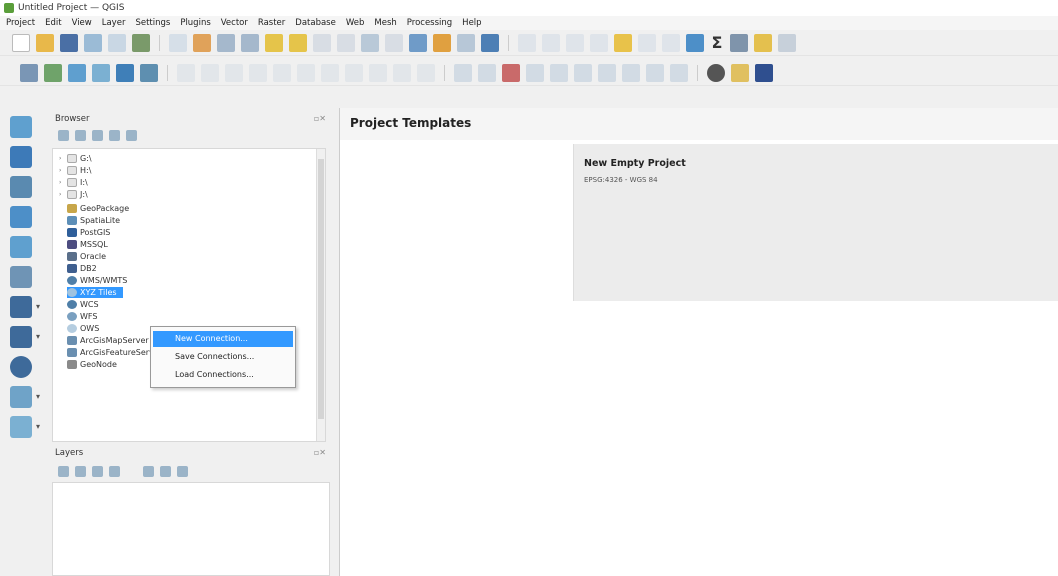  Describe the element at coordinates (250, 42) in the screenshot. I see `zoom-out-icon` at that location.